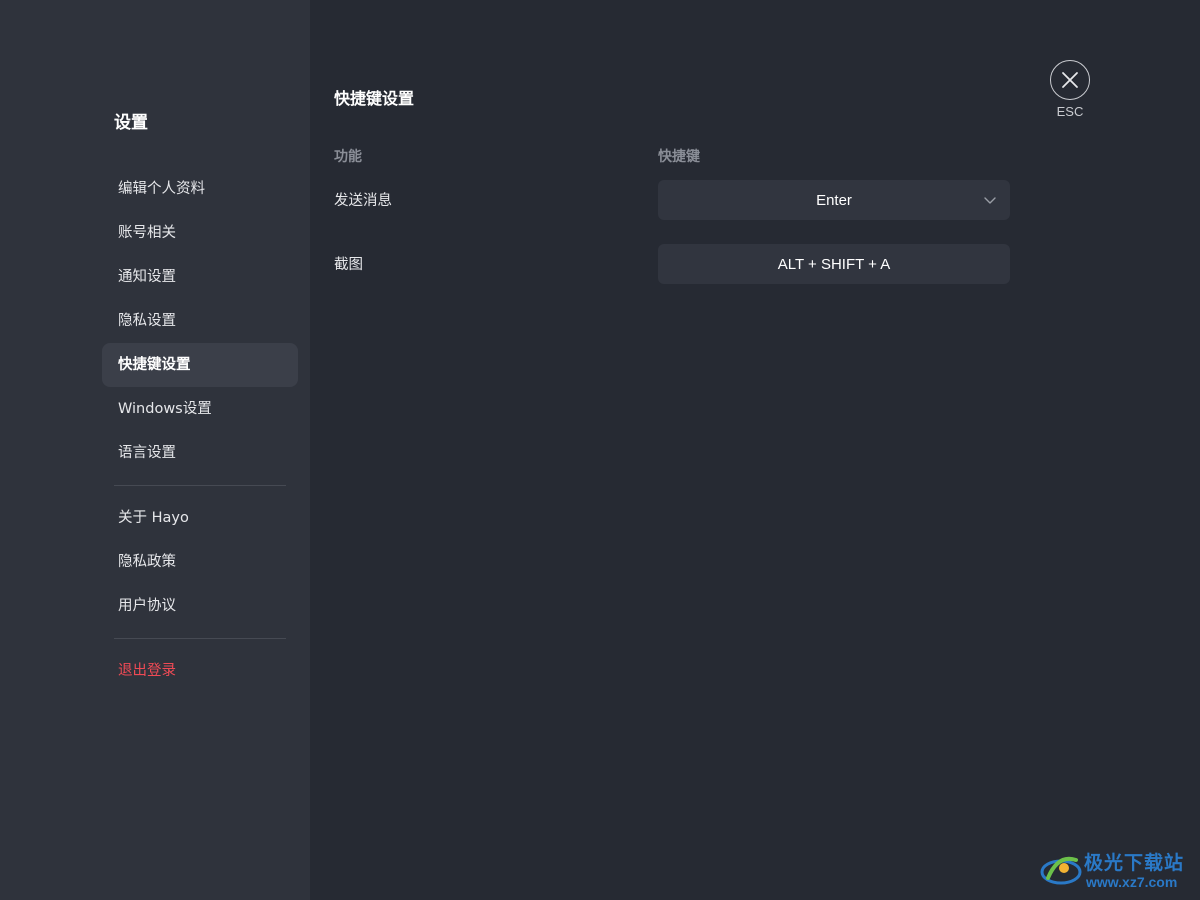 The image size is (1200, 900). What do you see at coordinates (200, 671) in the screenshot?
I see `logout-button: 退出登录` at bounding box center [200, 671].